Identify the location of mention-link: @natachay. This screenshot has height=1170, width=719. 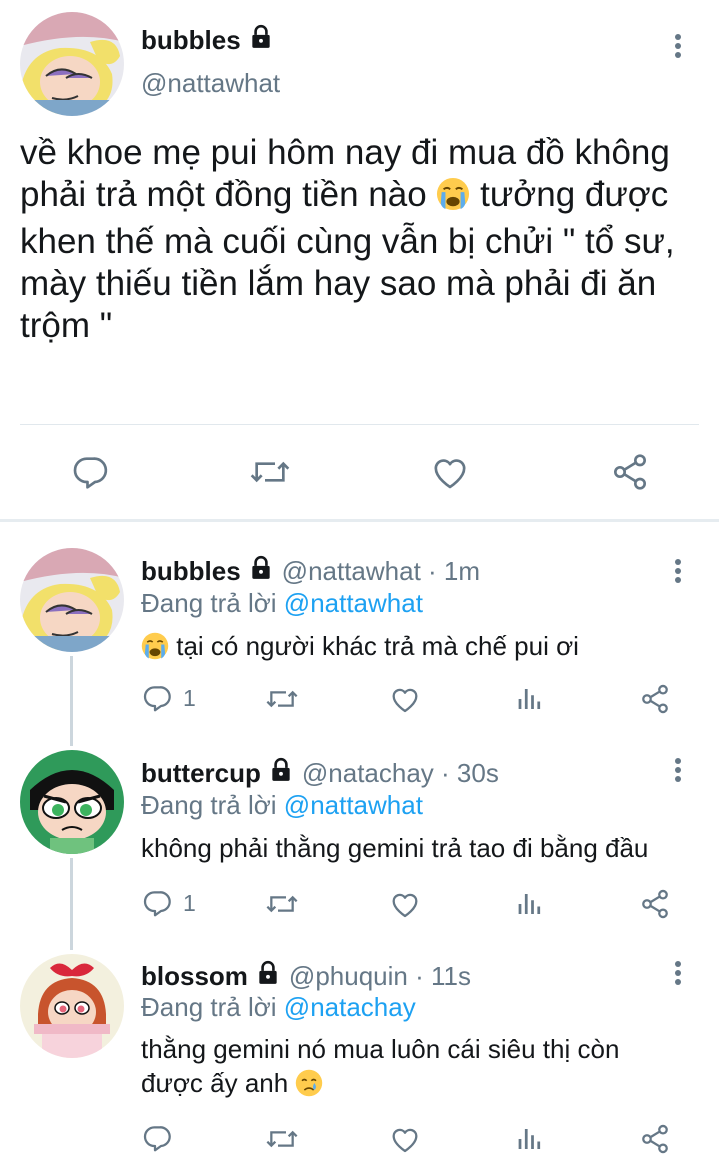
(350, 1007).